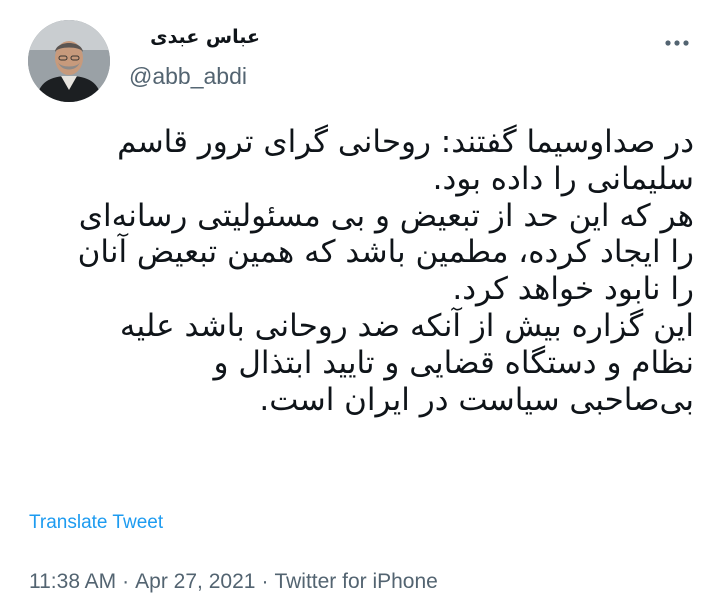 This screenshot has height=614, width=720. Describe the element at coordinates (476, 399) in the screenshot. I see `tweet-line: بی‌صاحبی سیاست در ایران است.` at that location.